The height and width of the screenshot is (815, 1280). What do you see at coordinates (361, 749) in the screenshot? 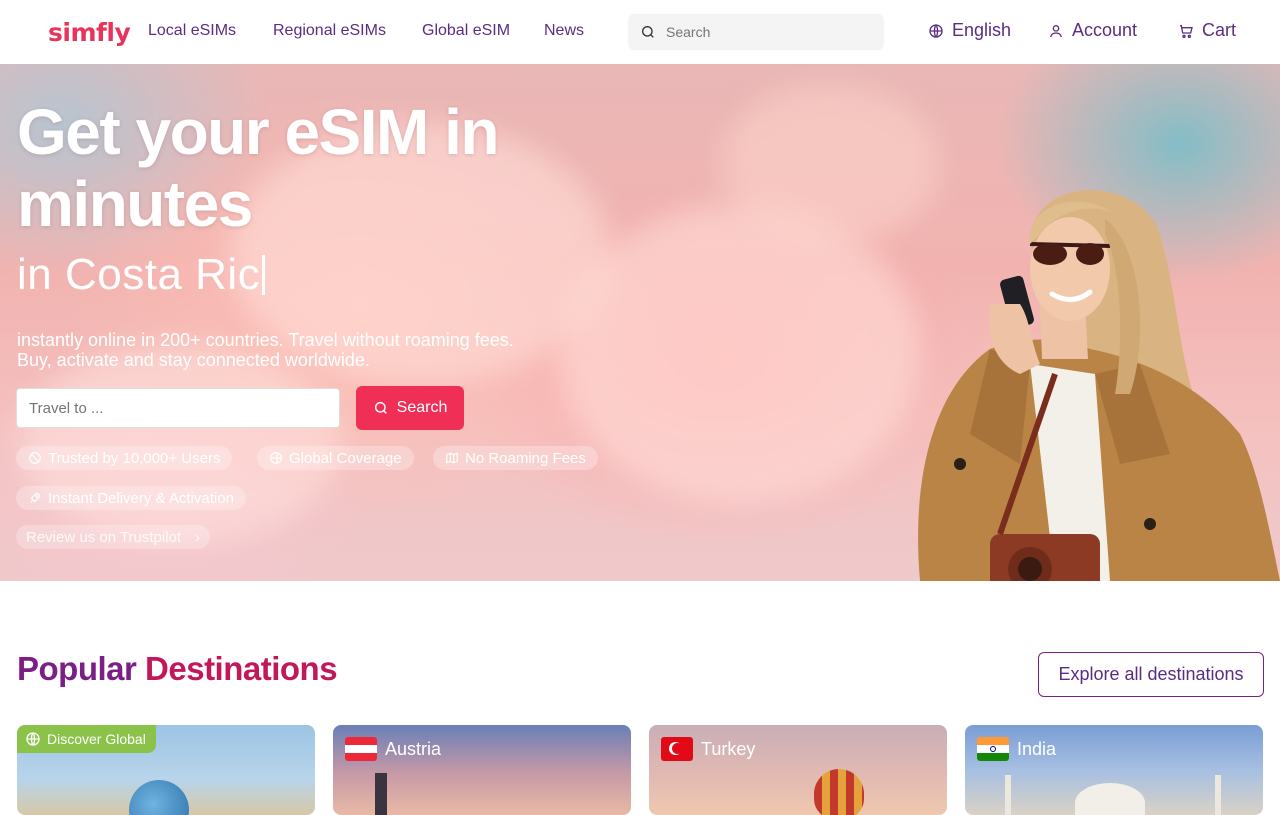
I see `austria-flag-icon` at bounding box center [361, 749].